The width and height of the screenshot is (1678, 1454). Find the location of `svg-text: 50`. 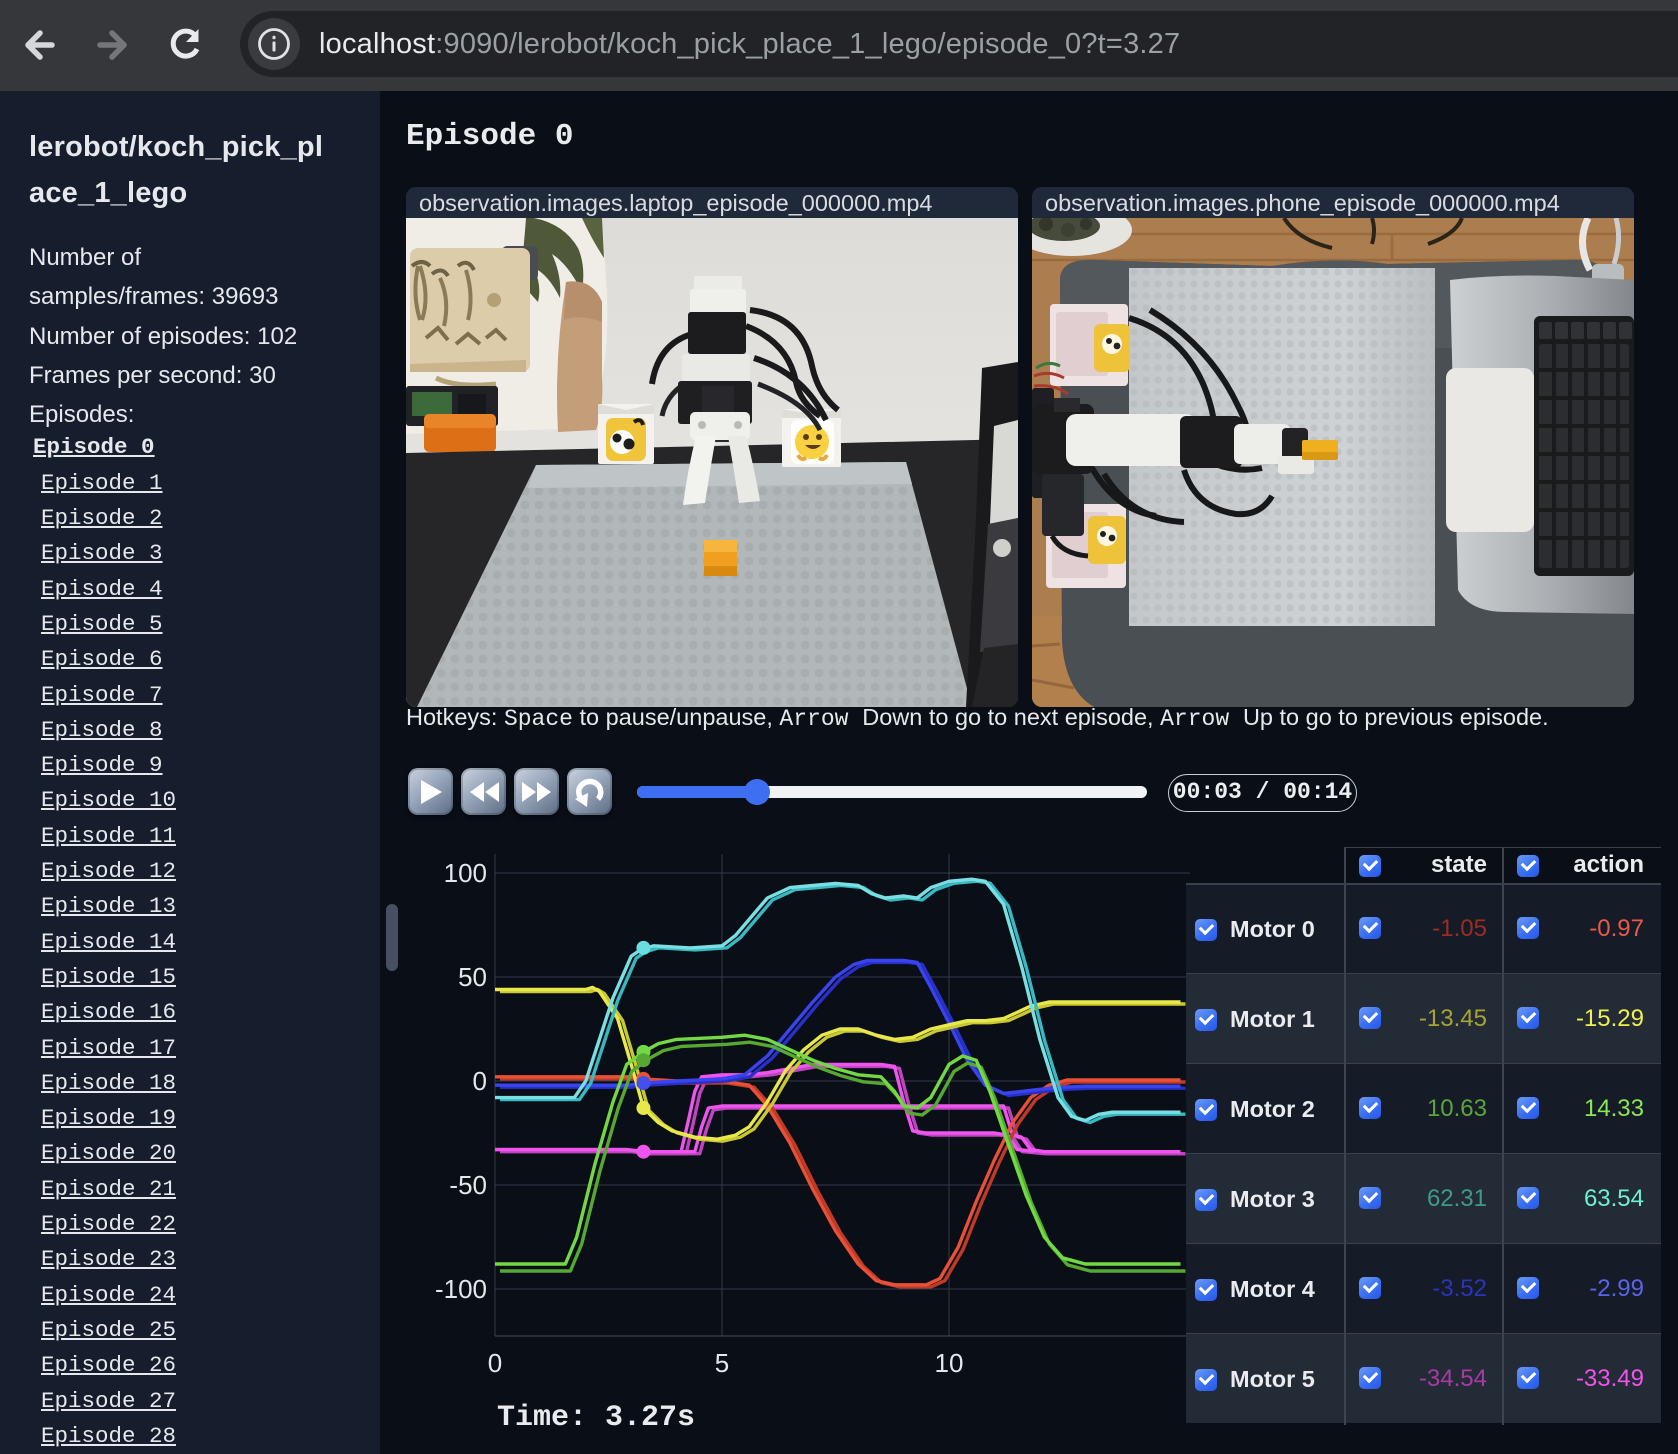

svg-text: 50 is located at coordinates (472, 977).